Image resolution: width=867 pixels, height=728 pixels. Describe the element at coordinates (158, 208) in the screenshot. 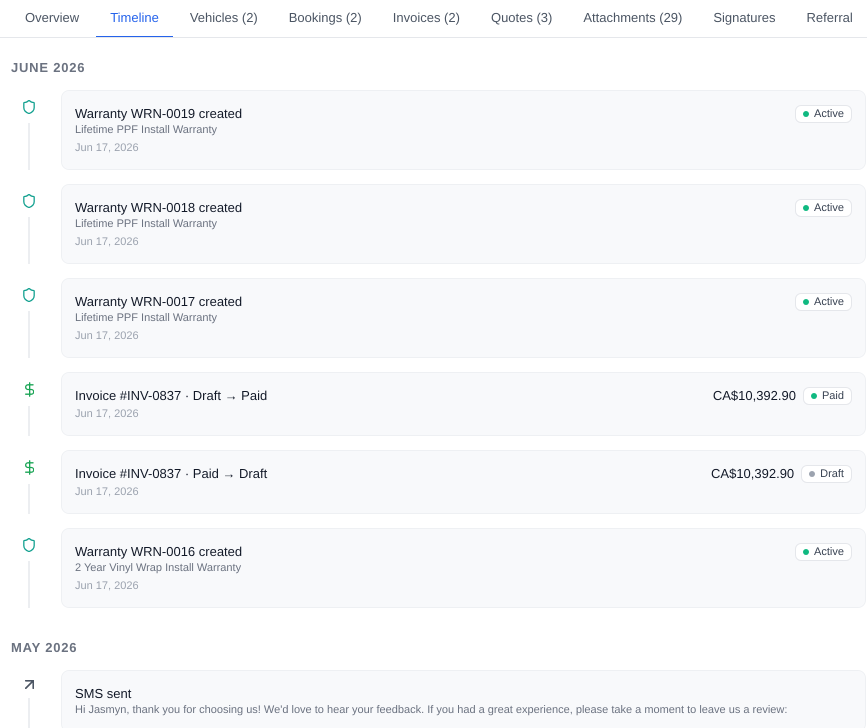

I see `event-title: Warranty WRN-0018 created` at that location.